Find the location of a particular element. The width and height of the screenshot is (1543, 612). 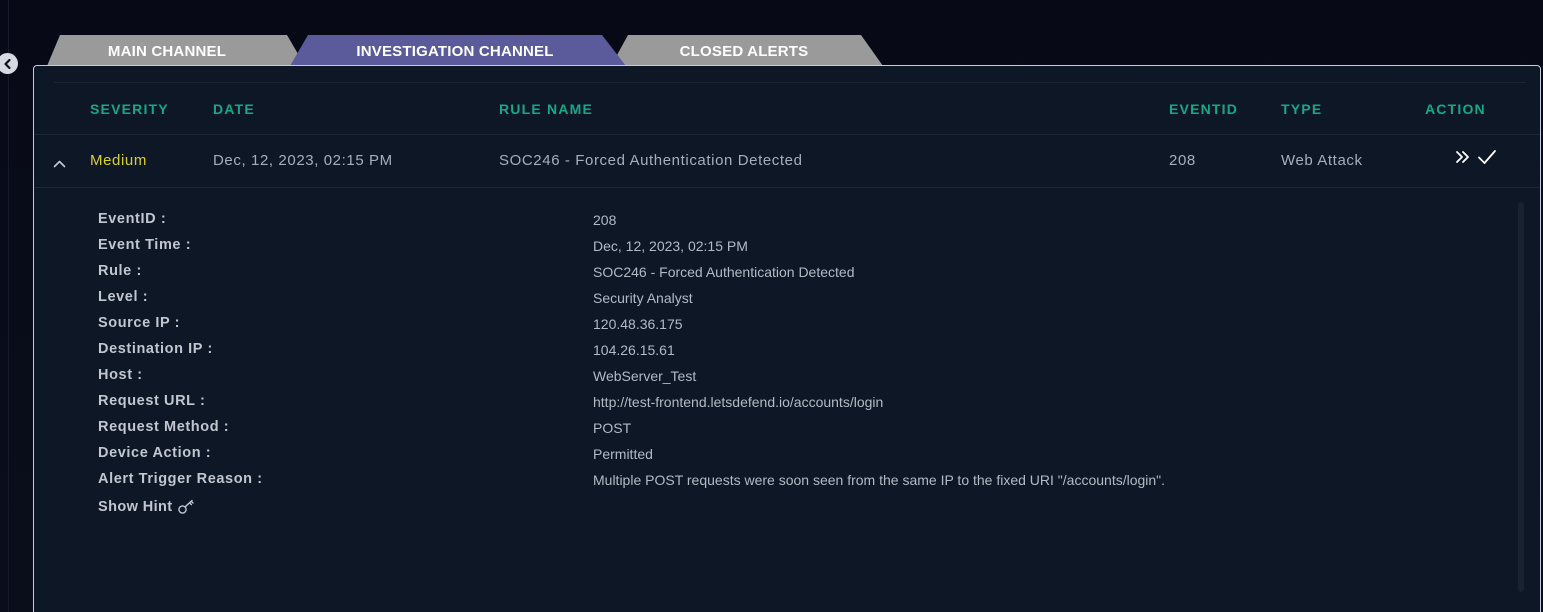

sidebar-edge is located at coordinates (8, 306).